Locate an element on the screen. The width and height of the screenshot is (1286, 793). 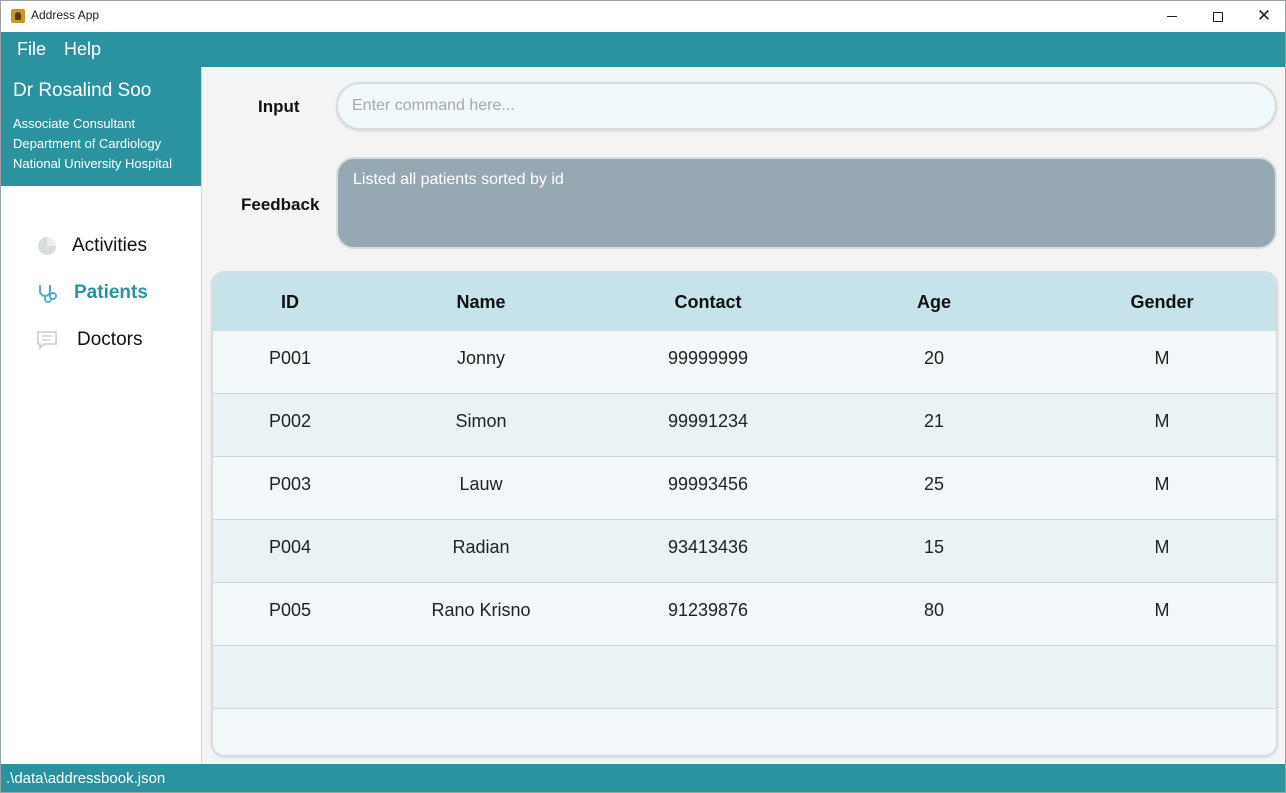
chat-bubble-icon is located at coordinates (47, 340).